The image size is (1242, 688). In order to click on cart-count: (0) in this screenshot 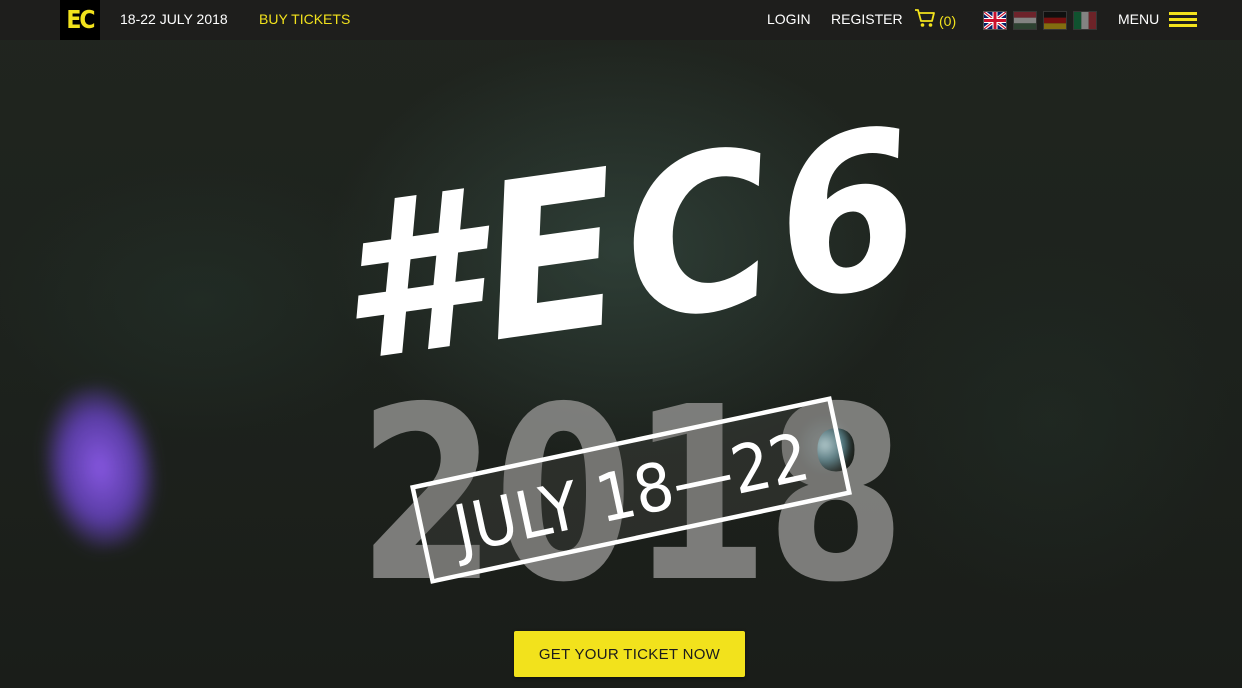, I will do `click(948, 21)`.